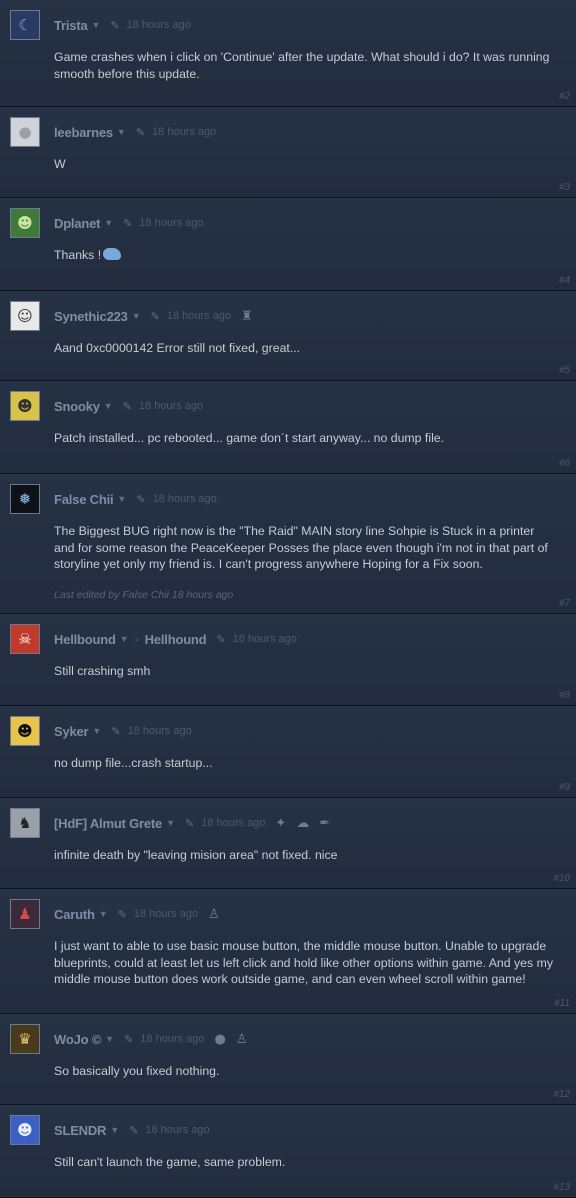 Image resolution: width=576 pixels, height=1198 pixels. I want to click on comment-header: ☻ Syker ▼ ✎ 18 hours ago, so click(287, 731).